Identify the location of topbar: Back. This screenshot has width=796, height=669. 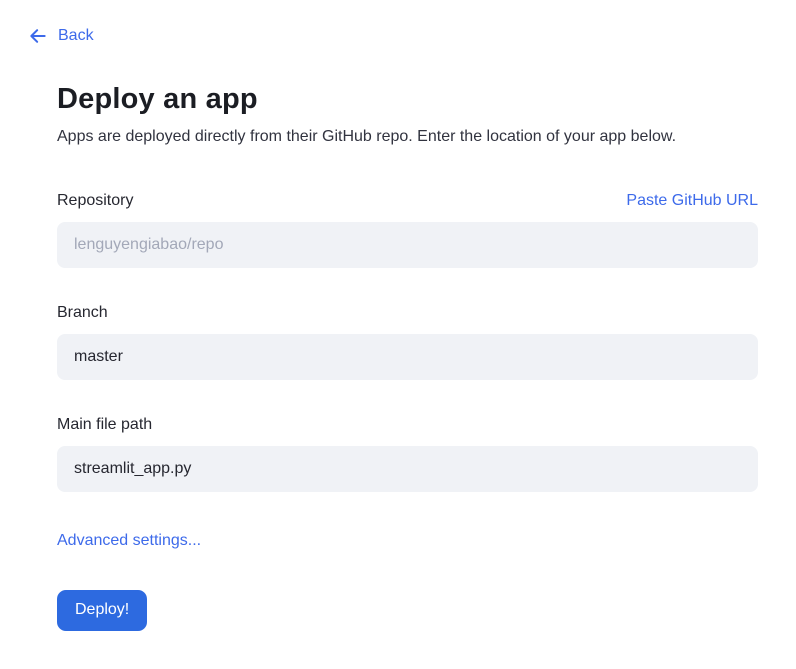
(398, 25).